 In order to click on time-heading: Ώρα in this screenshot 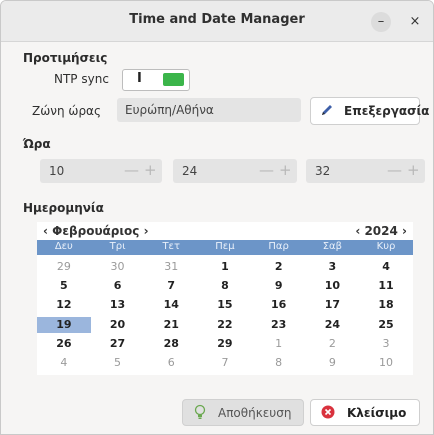, I will do `click(37, 144)`.